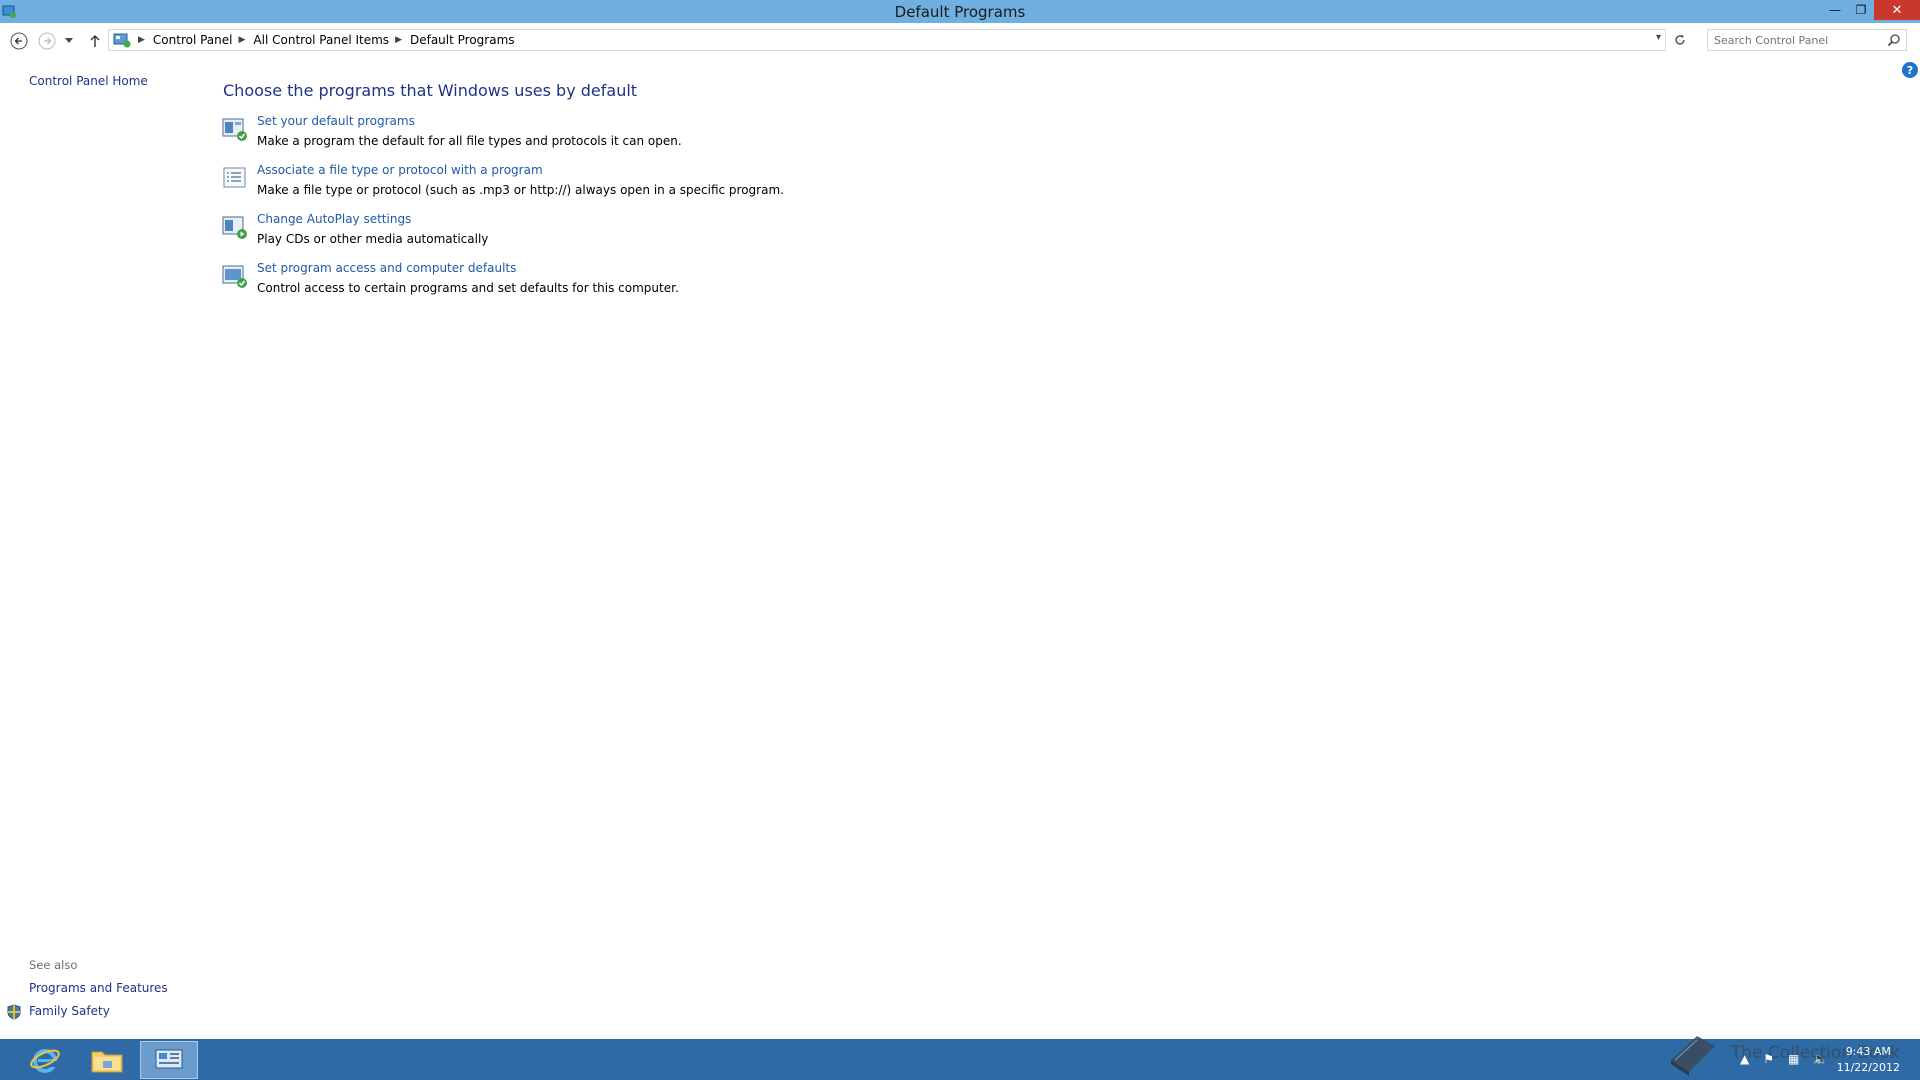 The image size is (1920, 1080). Describe the element at coordinates (234, 129) in the screenshot. I see `default-programs-icon` at that location.